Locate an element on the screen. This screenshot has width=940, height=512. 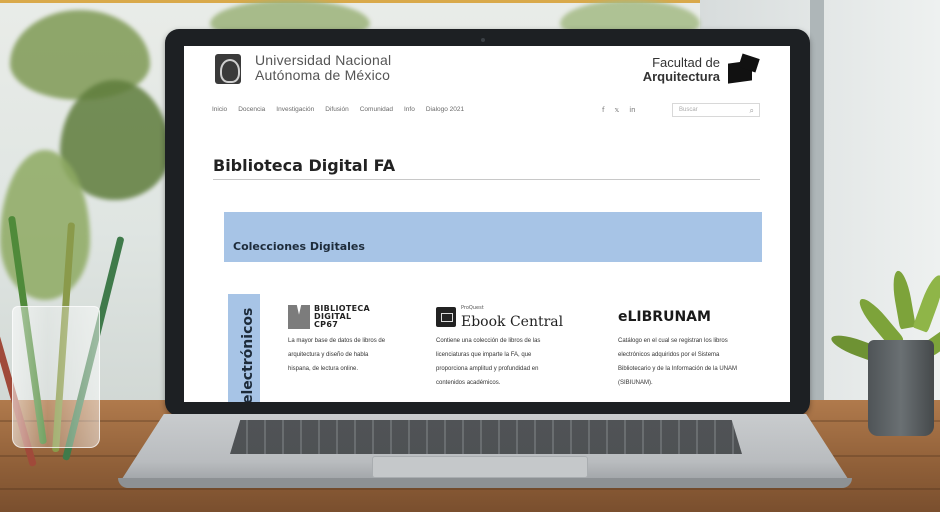
faculty-name-line1: Facultad de is located at coordinates (686, 62).